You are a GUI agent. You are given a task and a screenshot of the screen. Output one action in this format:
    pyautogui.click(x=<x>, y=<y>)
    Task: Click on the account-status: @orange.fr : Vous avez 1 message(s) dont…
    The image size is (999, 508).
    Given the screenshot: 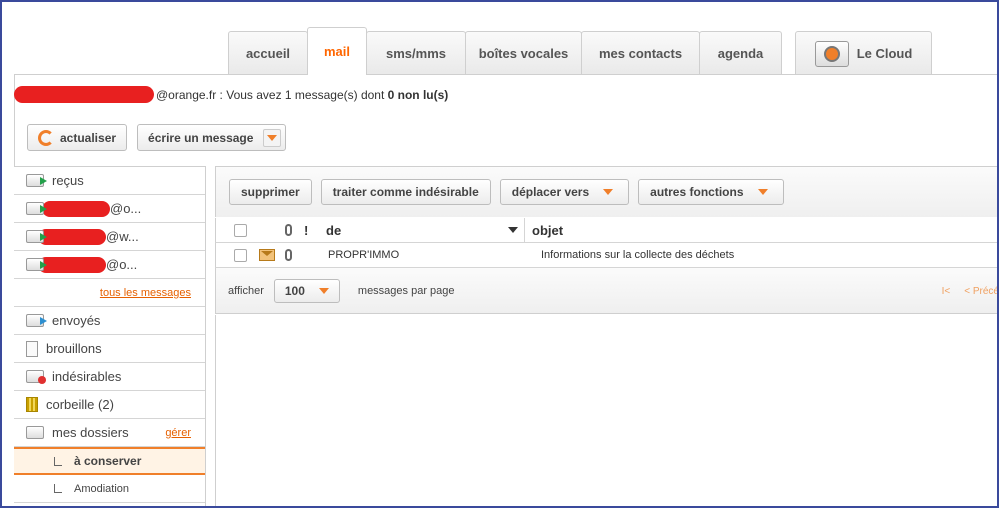 What is the action you would take?
    pyautogui.click(x=231, y=94)
    